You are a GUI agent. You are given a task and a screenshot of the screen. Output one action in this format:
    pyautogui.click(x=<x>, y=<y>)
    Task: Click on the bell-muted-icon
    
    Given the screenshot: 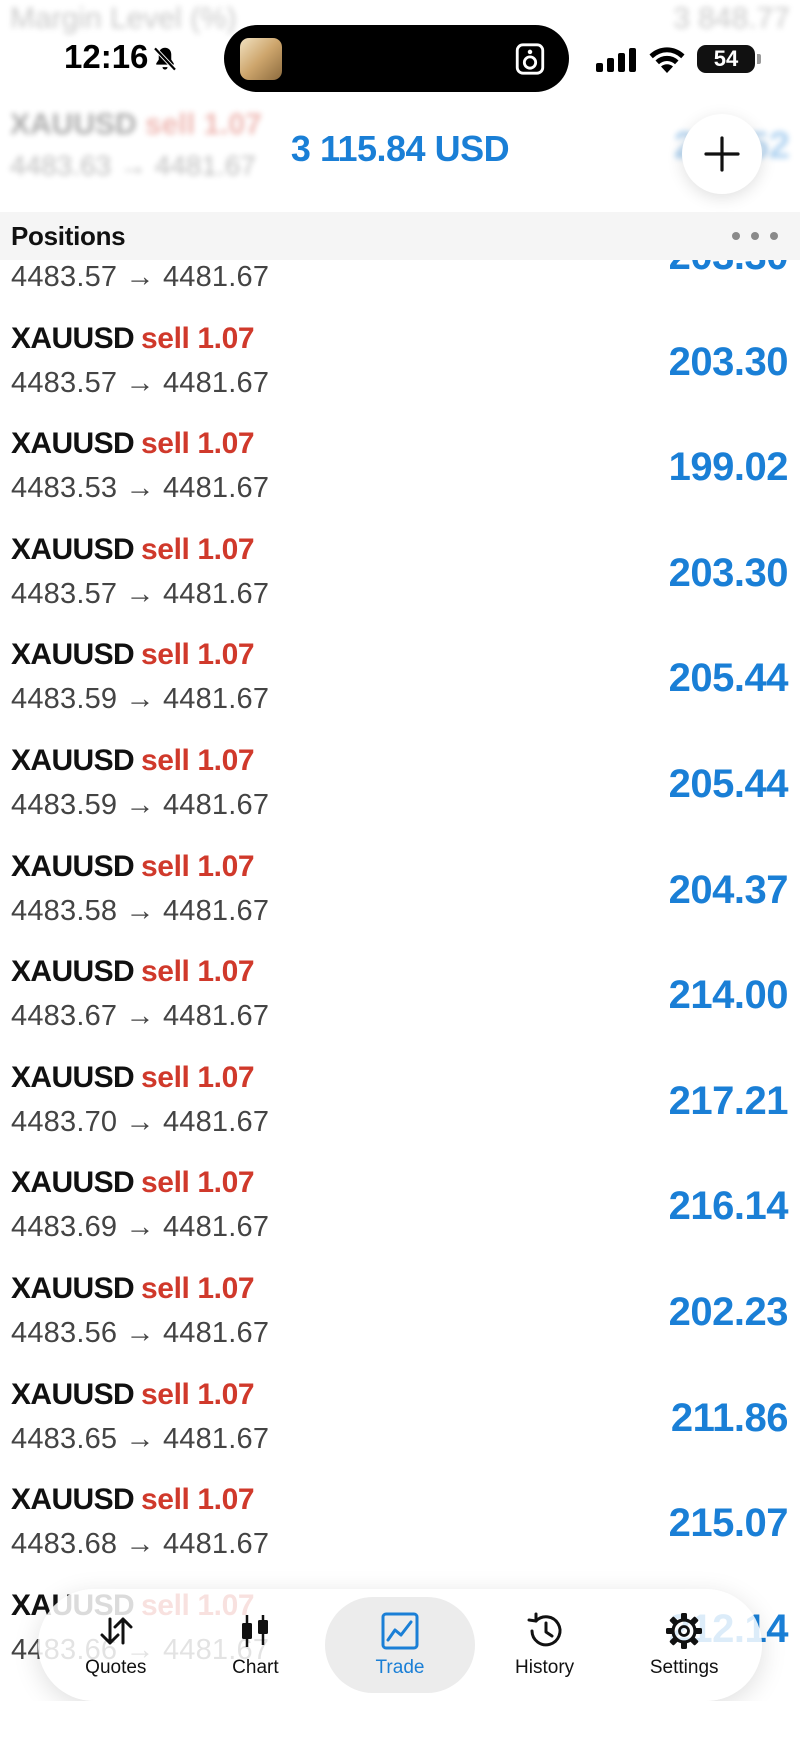 What is the action you would take?
    pyautogui.click(x=165, y=59)
    